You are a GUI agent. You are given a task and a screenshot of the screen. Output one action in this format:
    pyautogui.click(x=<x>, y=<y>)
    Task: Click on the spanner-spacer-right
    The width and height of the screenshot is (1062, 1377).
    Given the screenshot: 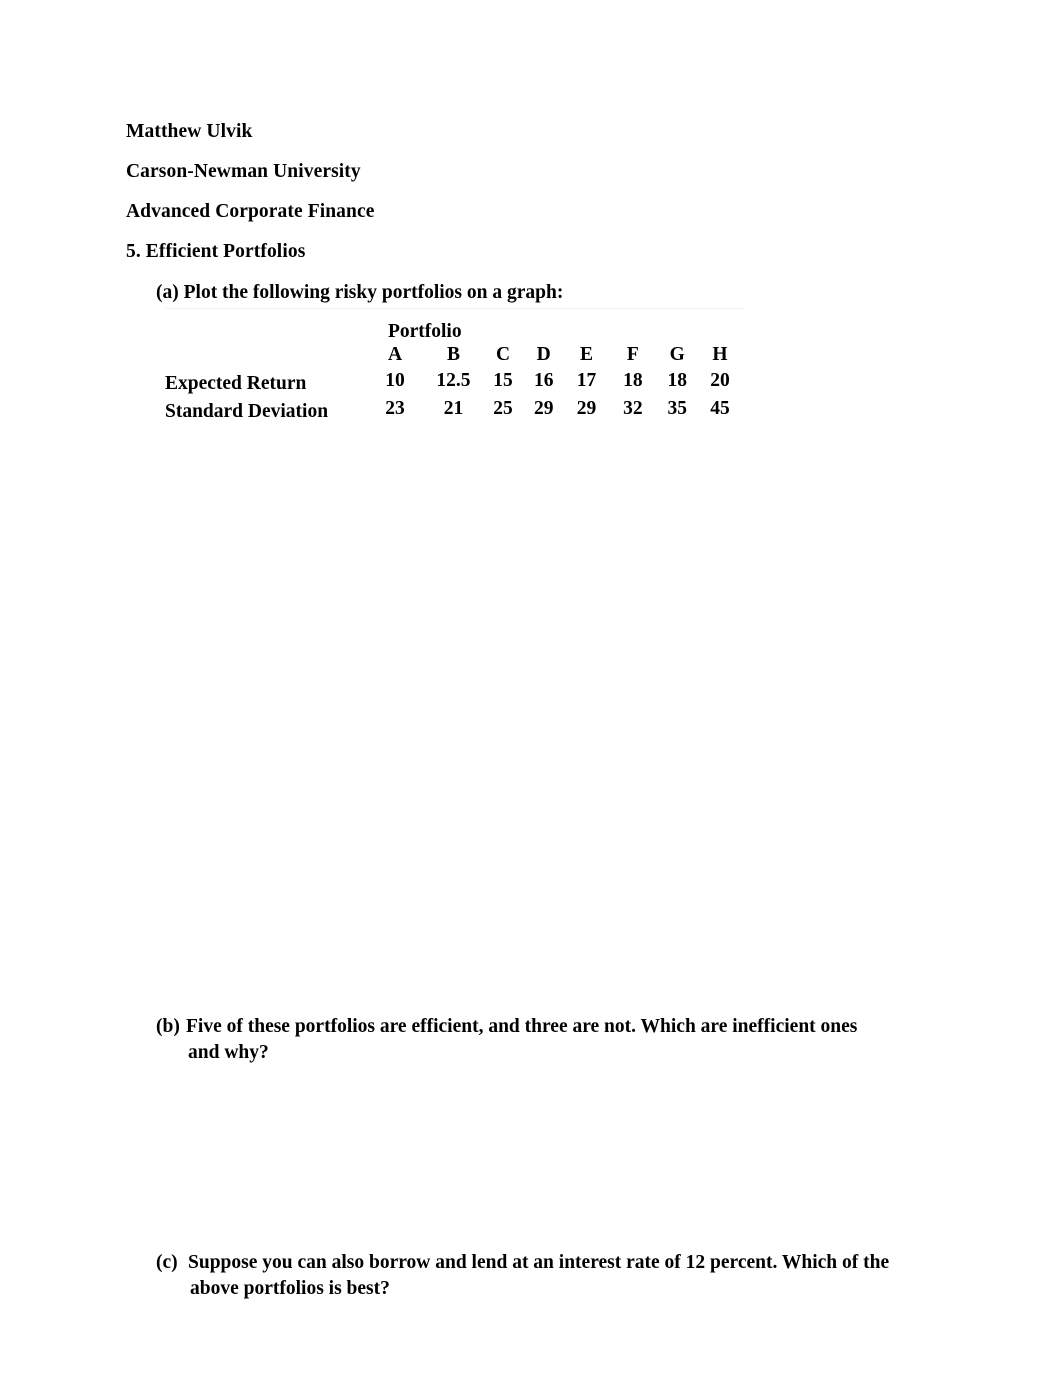 What is the action you would take?
    pyautogui.click(x=613, y=327)
    